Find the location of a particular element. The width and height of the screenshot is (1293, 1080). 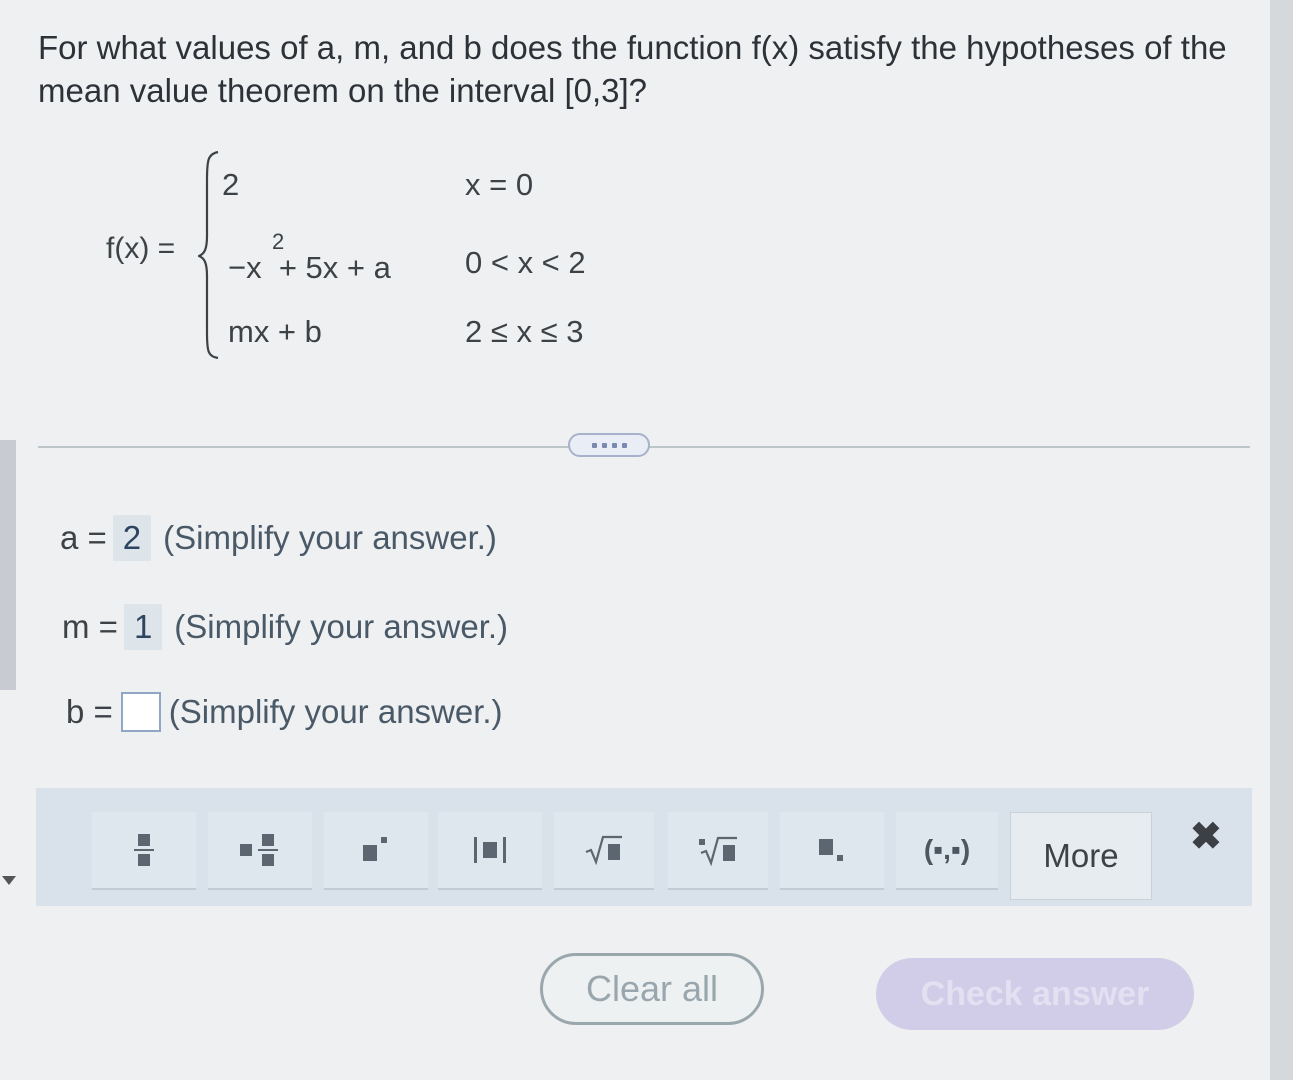

piece-3-expression: mx + b is located at coordinates (275, 331).